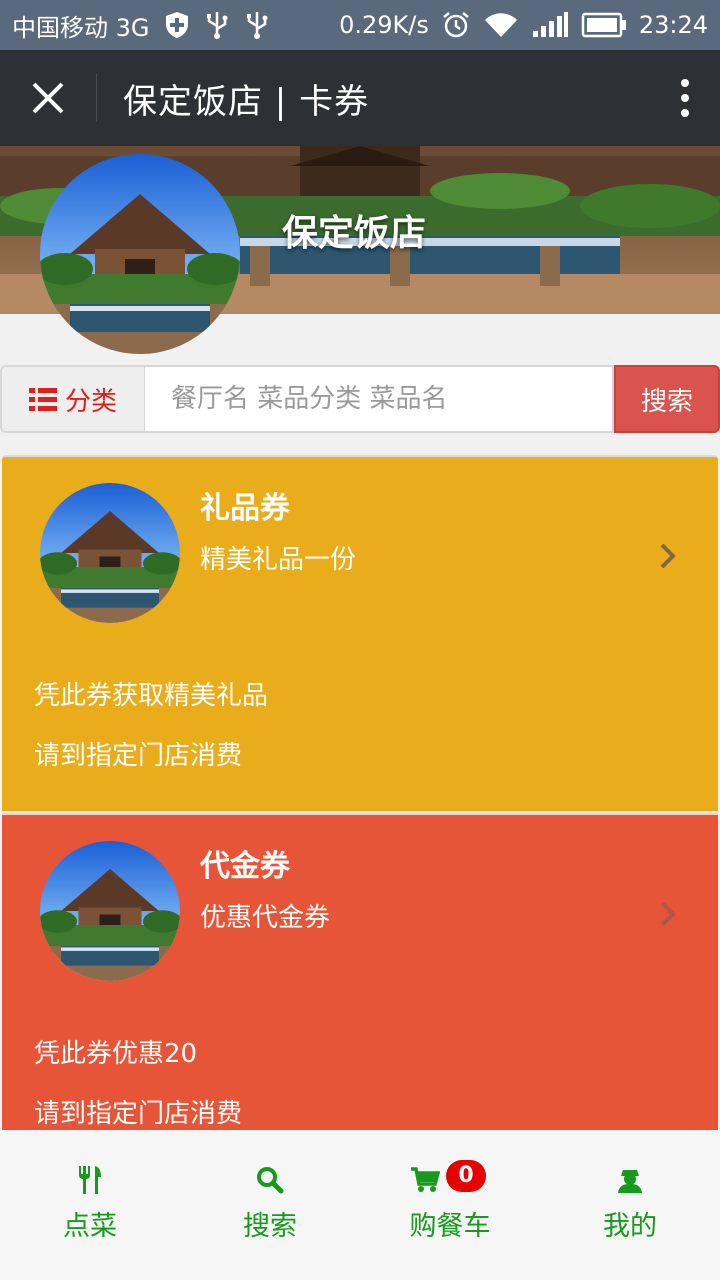  What do you see at coordinates (667, 399) in the screenshot?
I see `search-button: 搜索` at bounding box center [667, 399].